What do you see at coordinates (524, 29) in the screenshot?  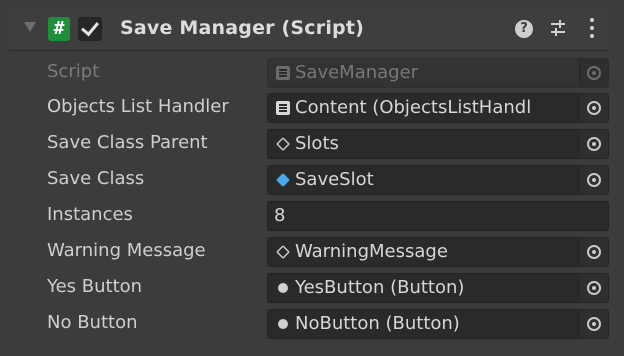 I see `help-icon: ?` at bounding box center [524, 29].